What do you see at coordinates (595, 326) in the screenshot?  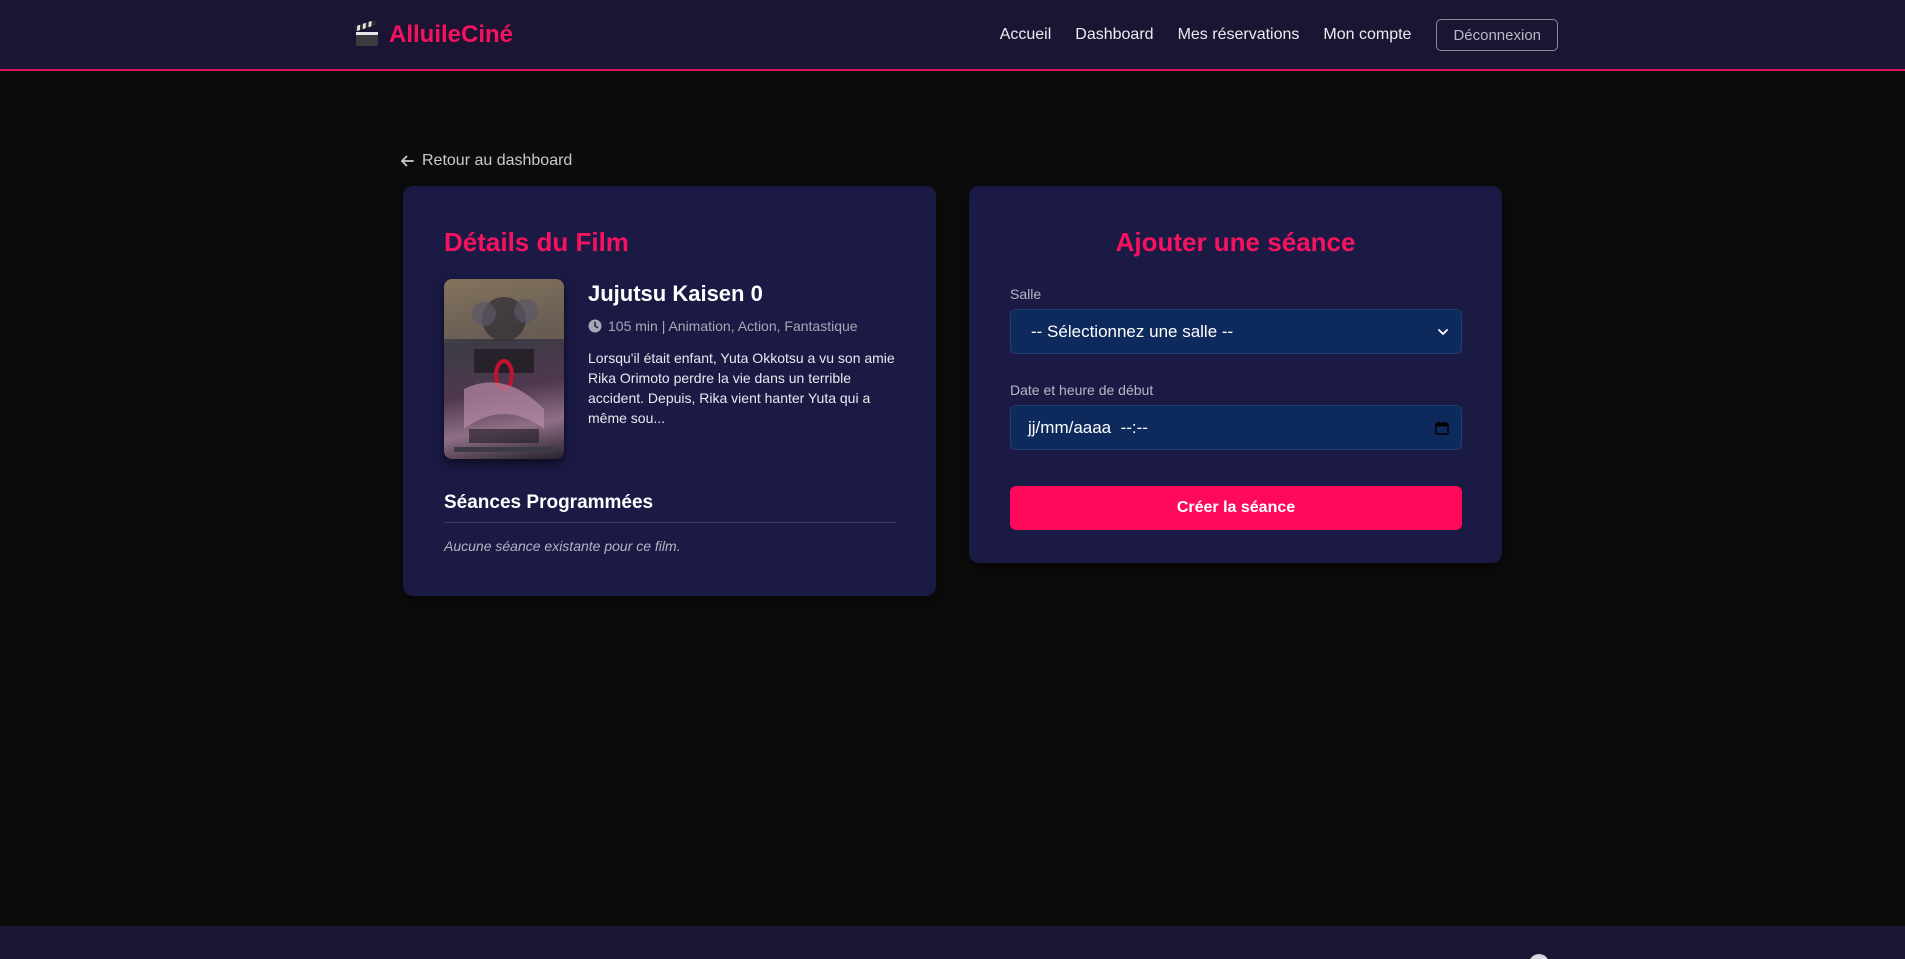 I see `clock-icon` at bounding box center [595, 326].